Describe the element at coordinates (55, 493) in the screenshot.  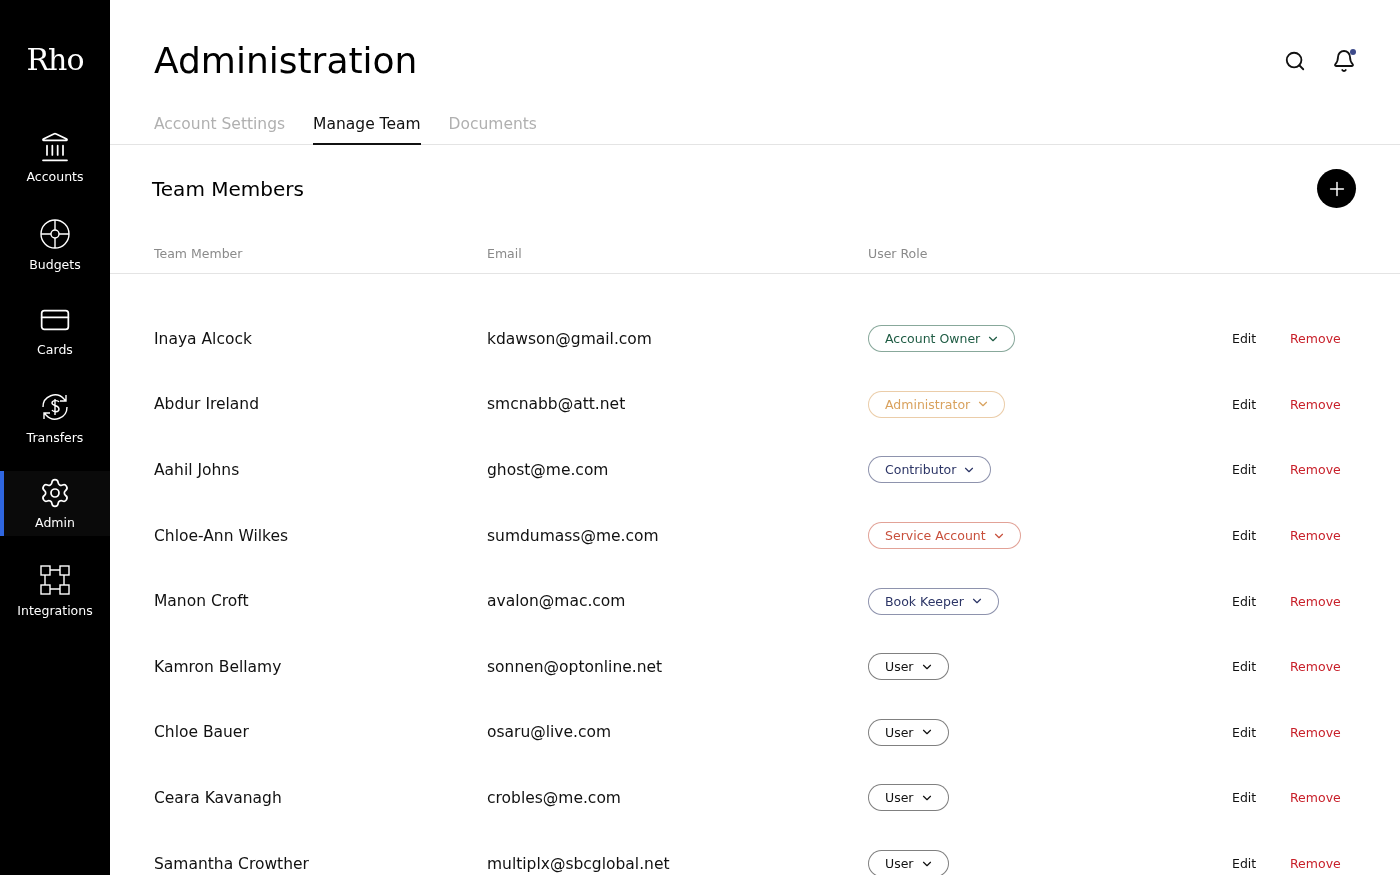
I see `settings-icon` at that location.